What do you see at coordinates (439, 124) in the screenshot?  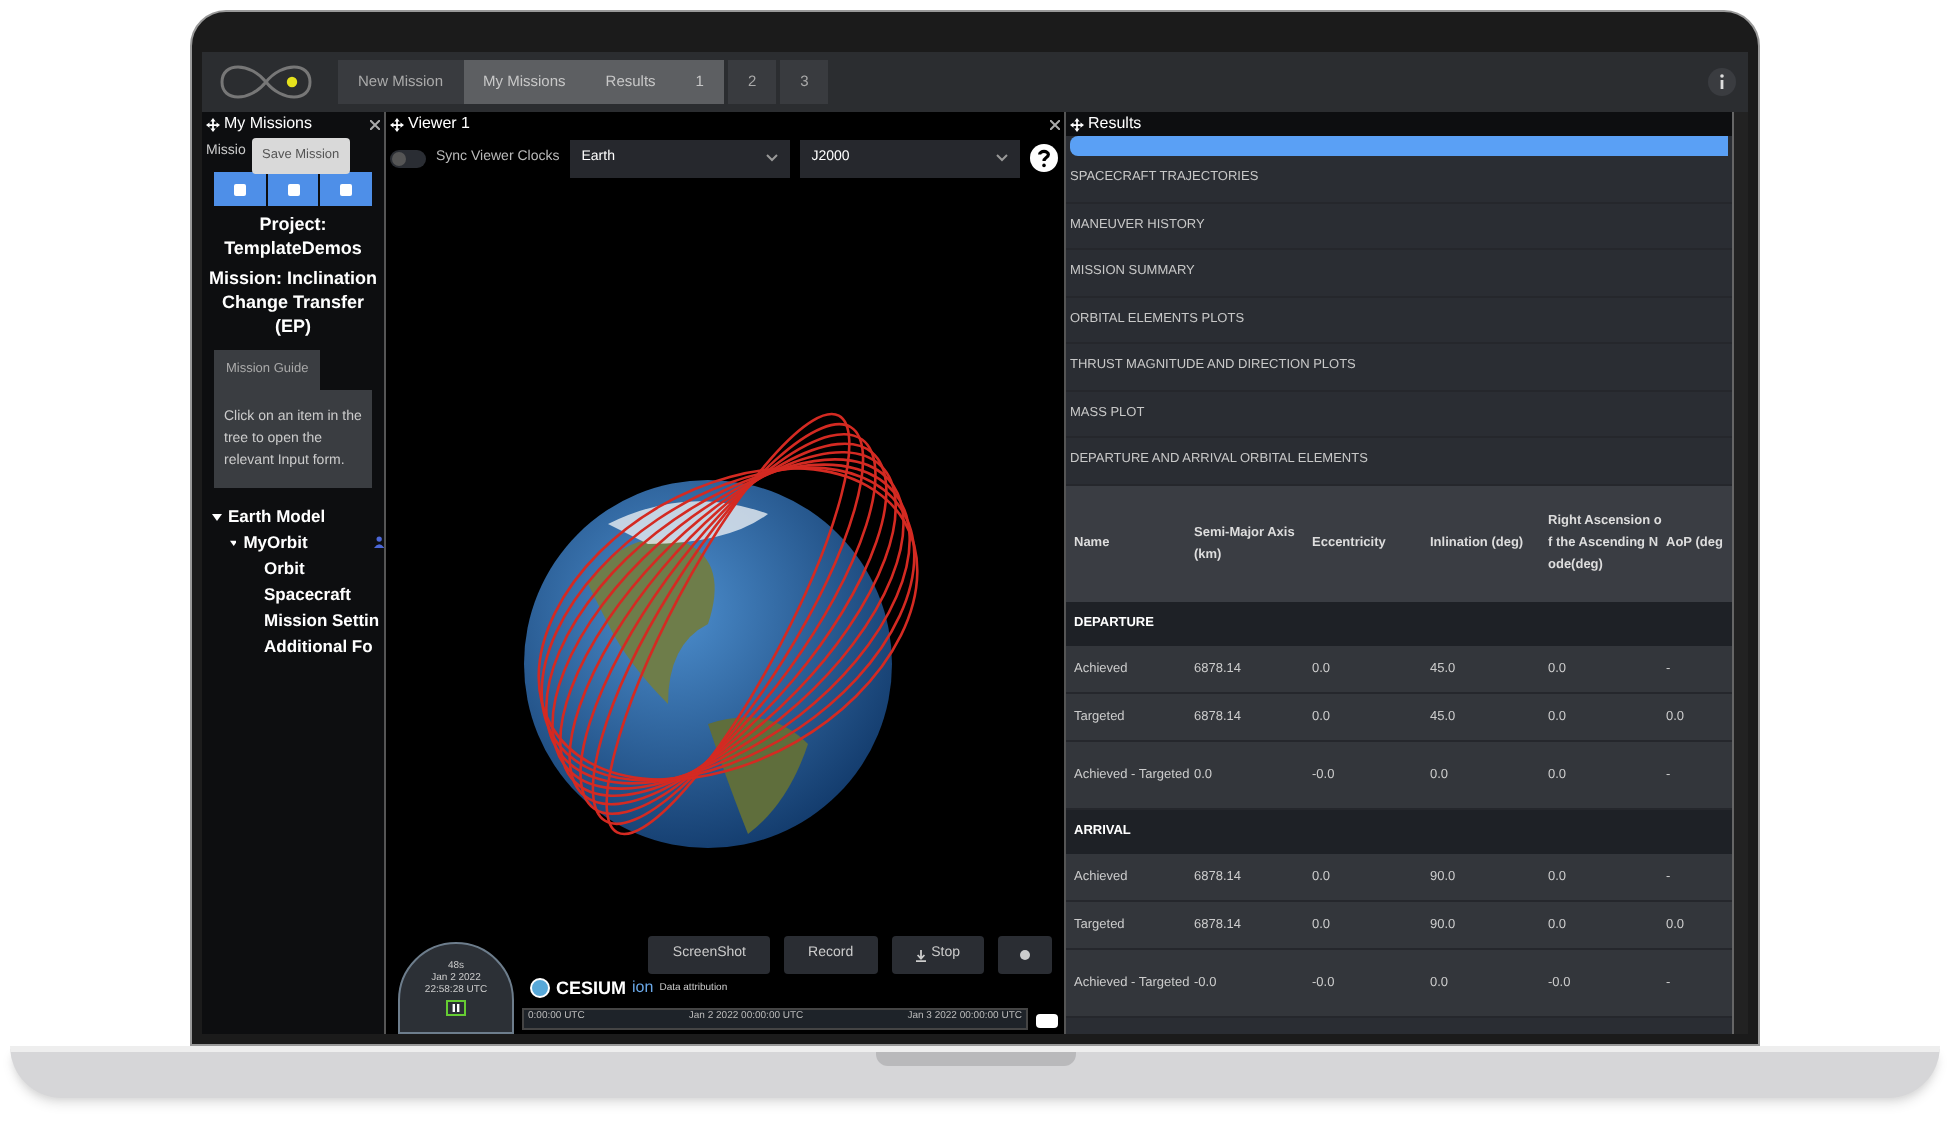 I see `panel-title: Viewer 1` at bounding box center [439, 124].